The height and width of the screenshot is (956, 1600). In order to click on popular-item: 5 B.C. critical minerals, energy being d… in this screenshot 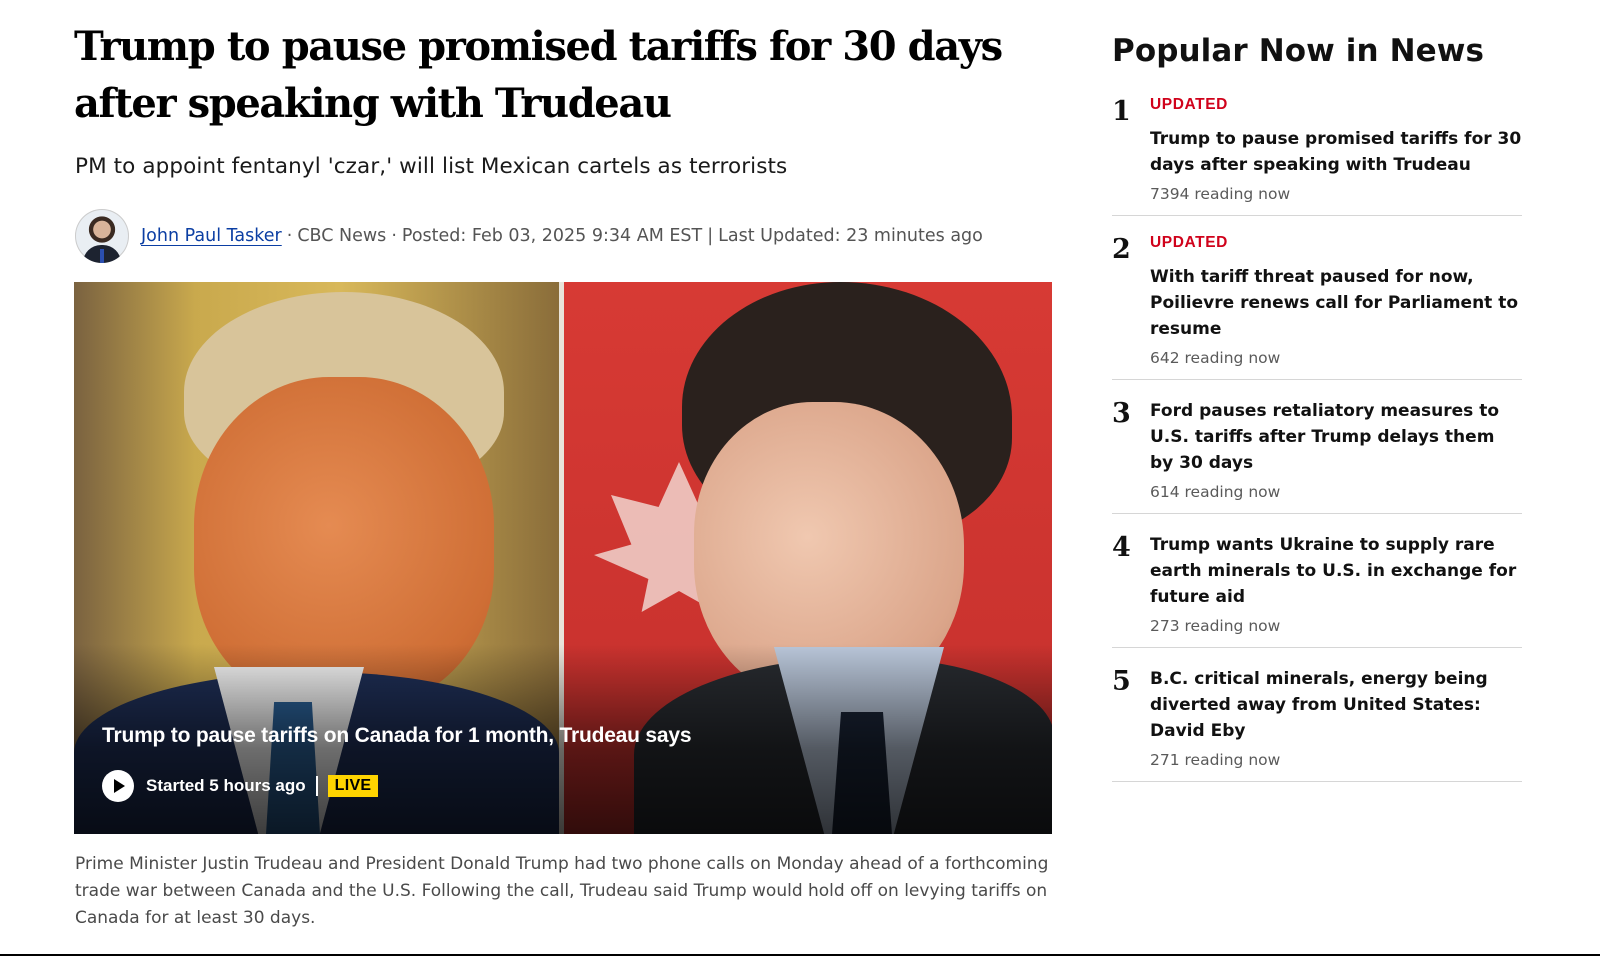, I will do `click(1317, 724)`.